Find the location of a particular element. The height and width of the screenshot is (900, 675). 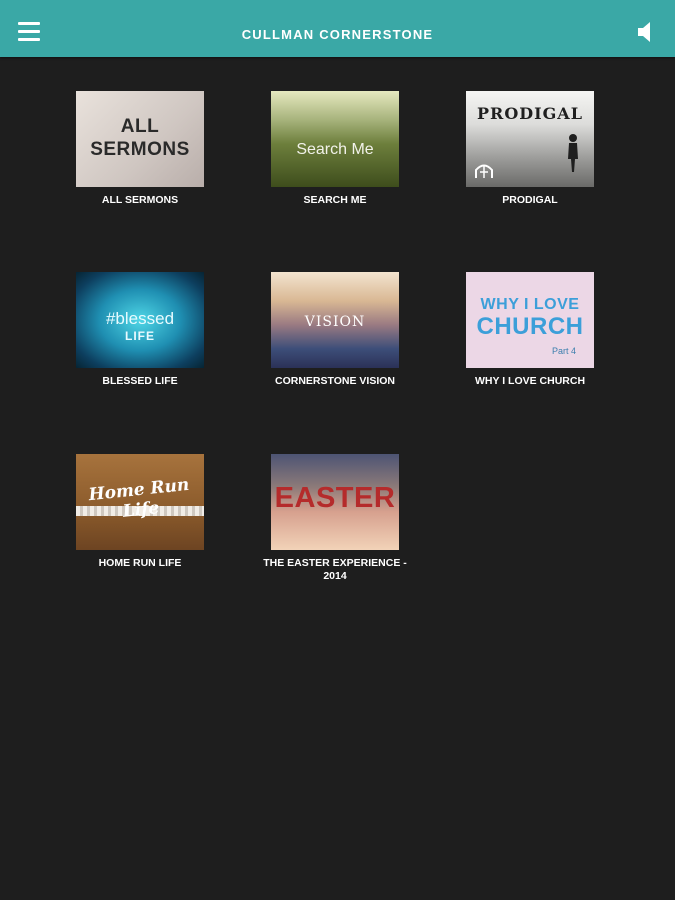

thumbnail-text: PRODIGAL is located at coordinates (530, 113).